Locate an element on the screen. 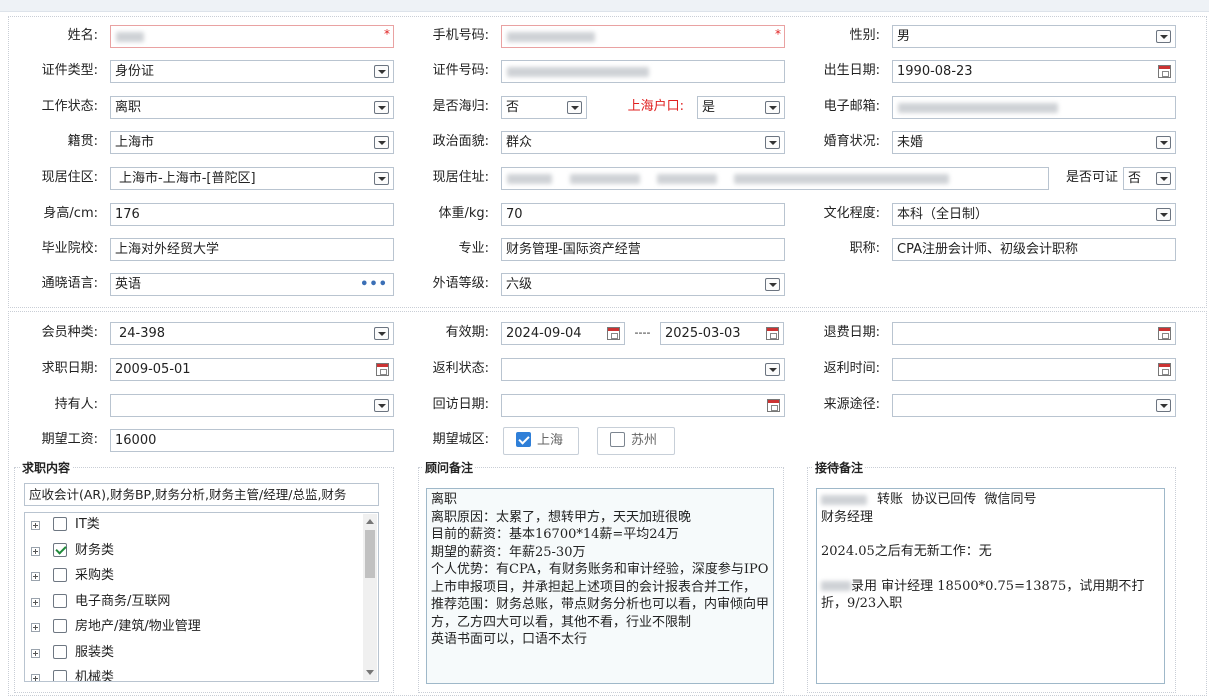 The height and width of the screenshot is (696, 1209). job-content-summary: 应收会计(AR),财务BP,财务分析,财务主管/经理/总监,财务 is located at coordinates (201, 494).